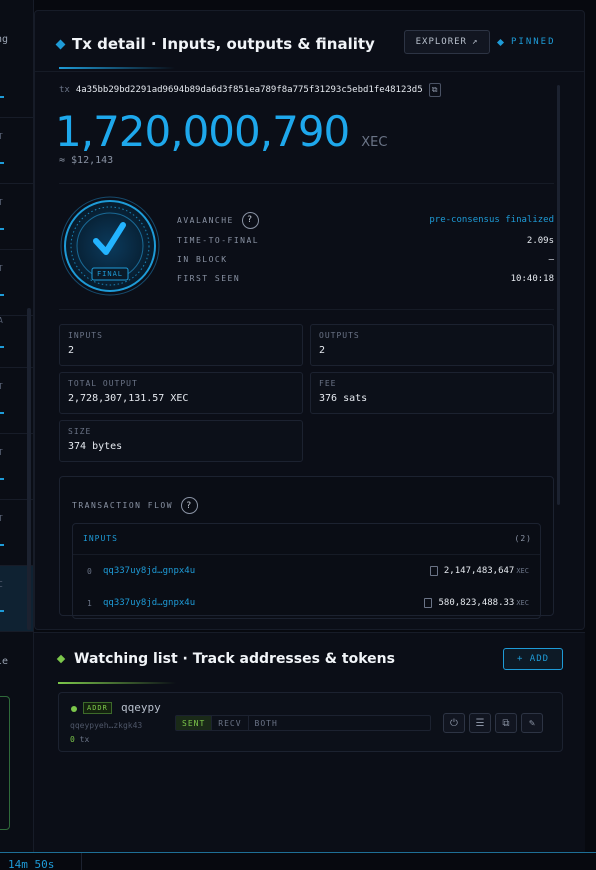 This screenshot has height=870, width=596. What do you see at coordinates (117, 683) in the screenshot?
I see `watch-header-underline` at bounding box center [117, 683].